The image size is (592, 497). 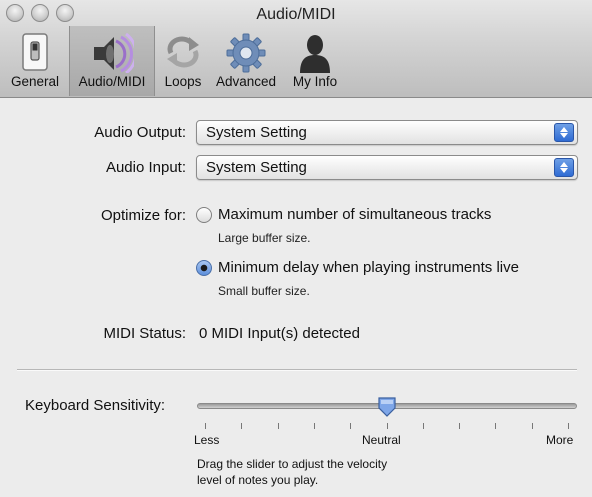 What do you see at coordinates (387, 407) in the screenshot?
I see `sensitivity-slider-thumb` at bounding box center [387, 407].